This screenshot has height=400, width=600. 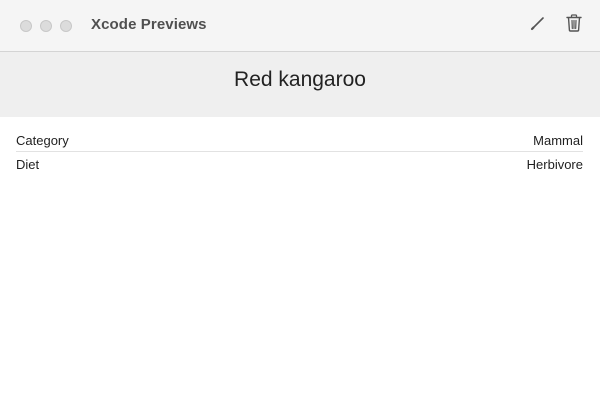 I want to click on detail-label: Diet, so click(x=28, y=164).